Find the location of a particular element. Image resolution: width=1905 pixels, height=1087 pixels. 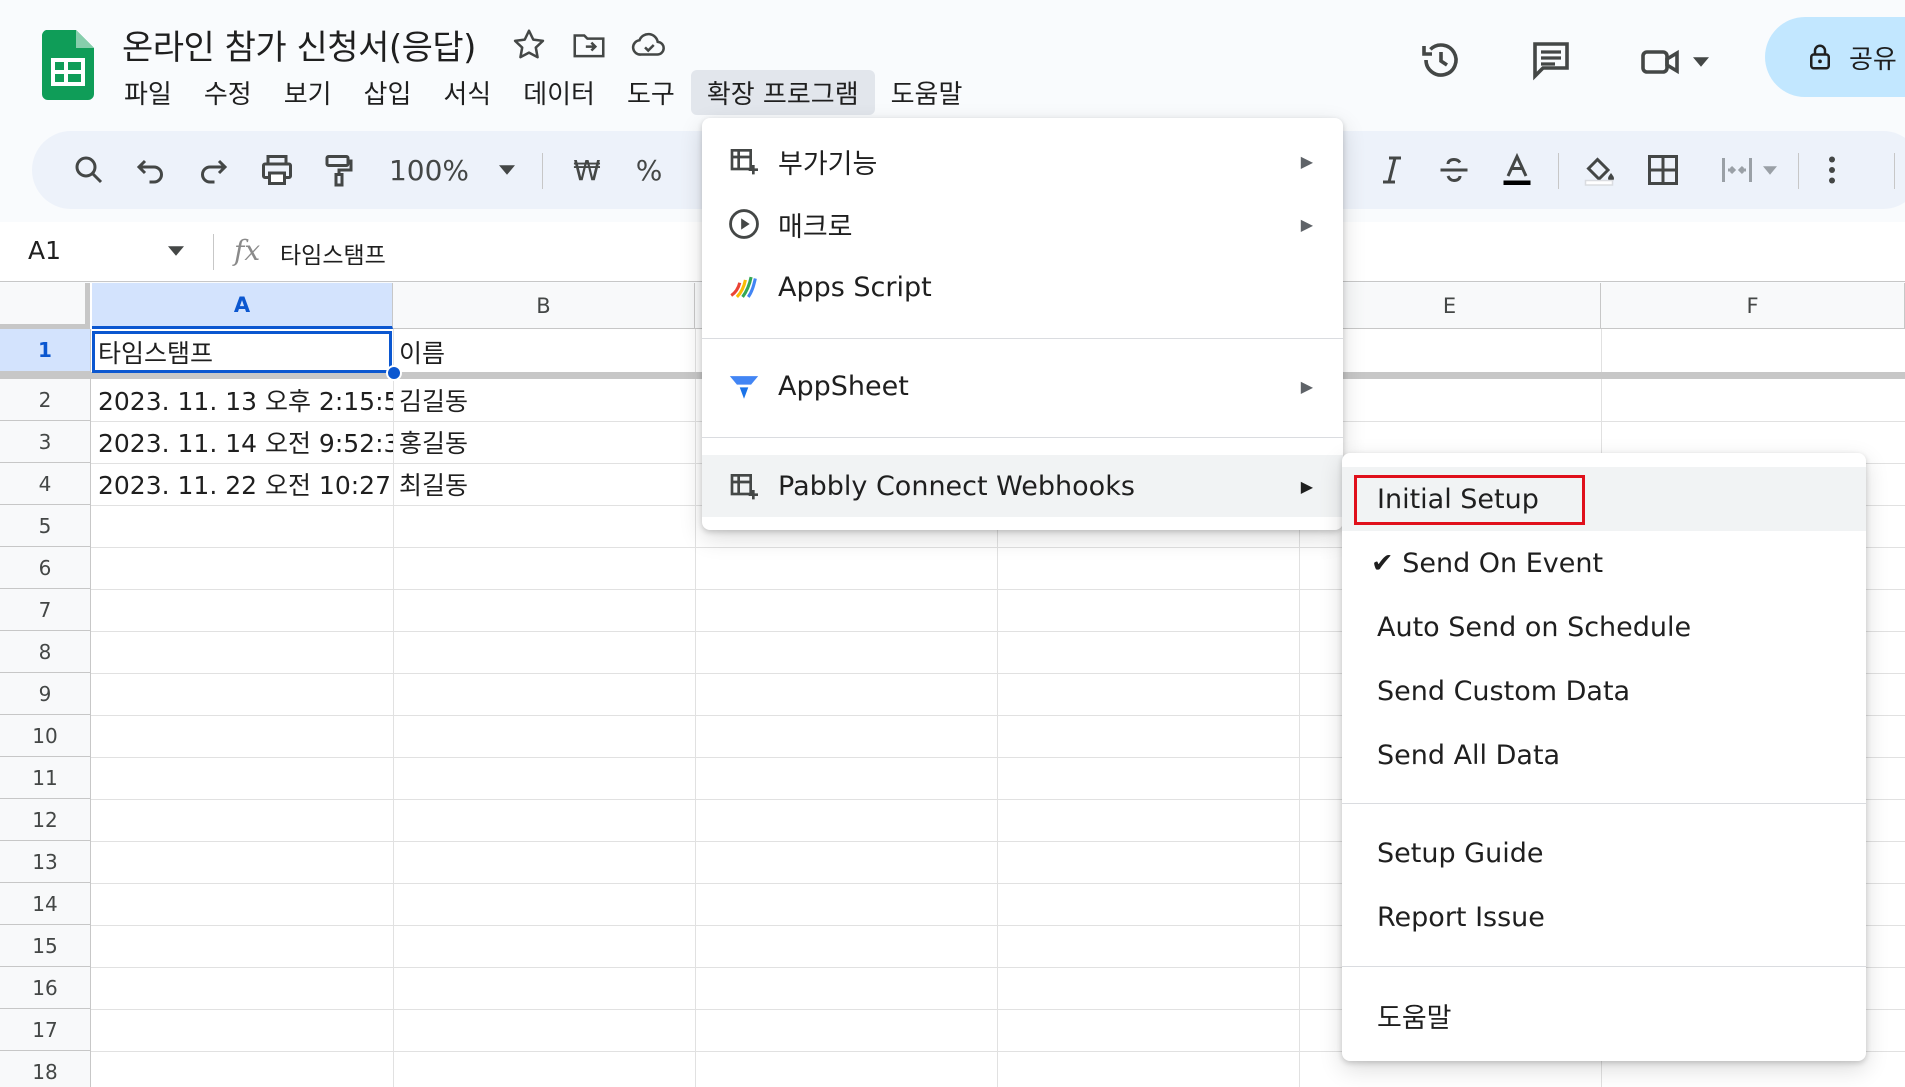

row-header: 15 is located at coordinates (45, 946).